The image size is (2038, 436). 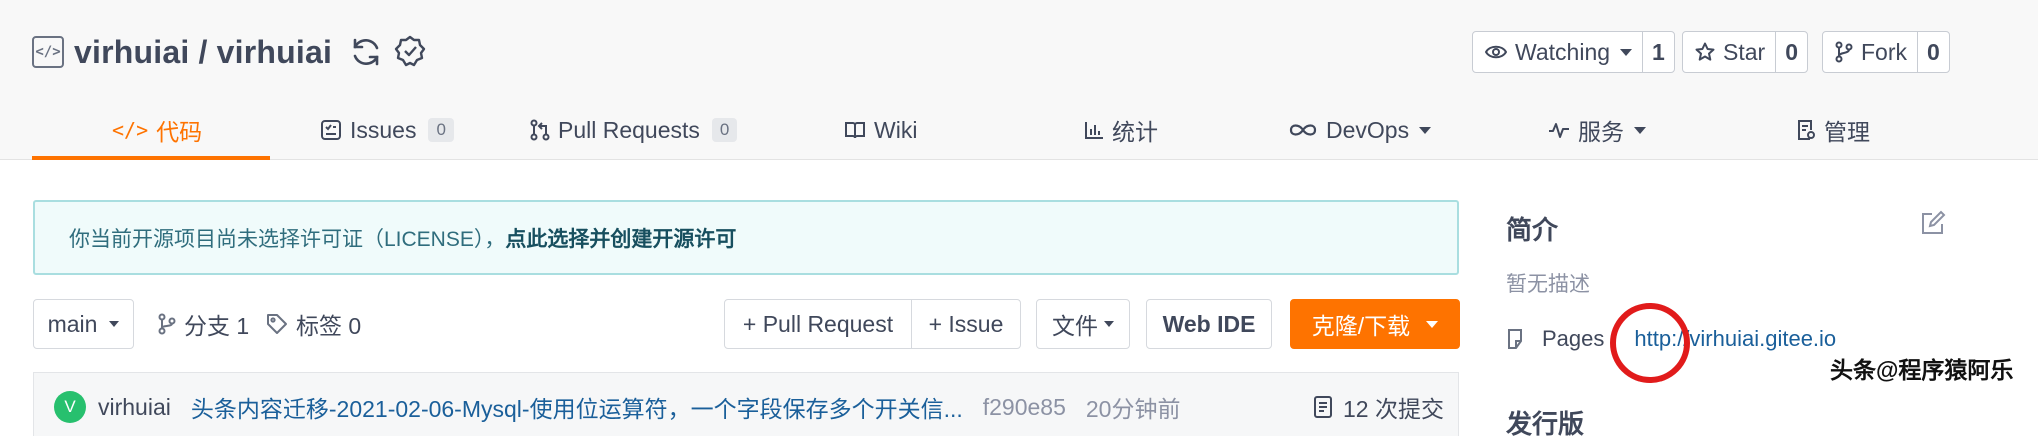 What do you see at coordinates (896, 129) in the screenshot?
I see `tab-wiki-label: Wiki` at bounding box center [896, 129].